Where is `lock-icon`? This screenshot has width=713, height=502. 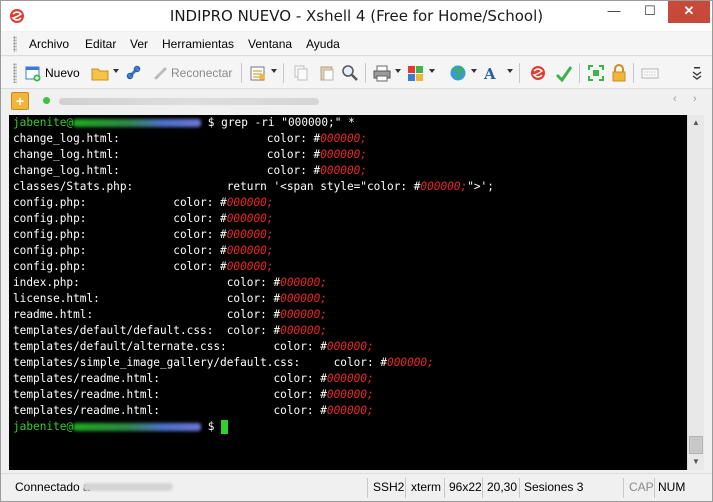 lock-icon is located at coordinates (619, 73).